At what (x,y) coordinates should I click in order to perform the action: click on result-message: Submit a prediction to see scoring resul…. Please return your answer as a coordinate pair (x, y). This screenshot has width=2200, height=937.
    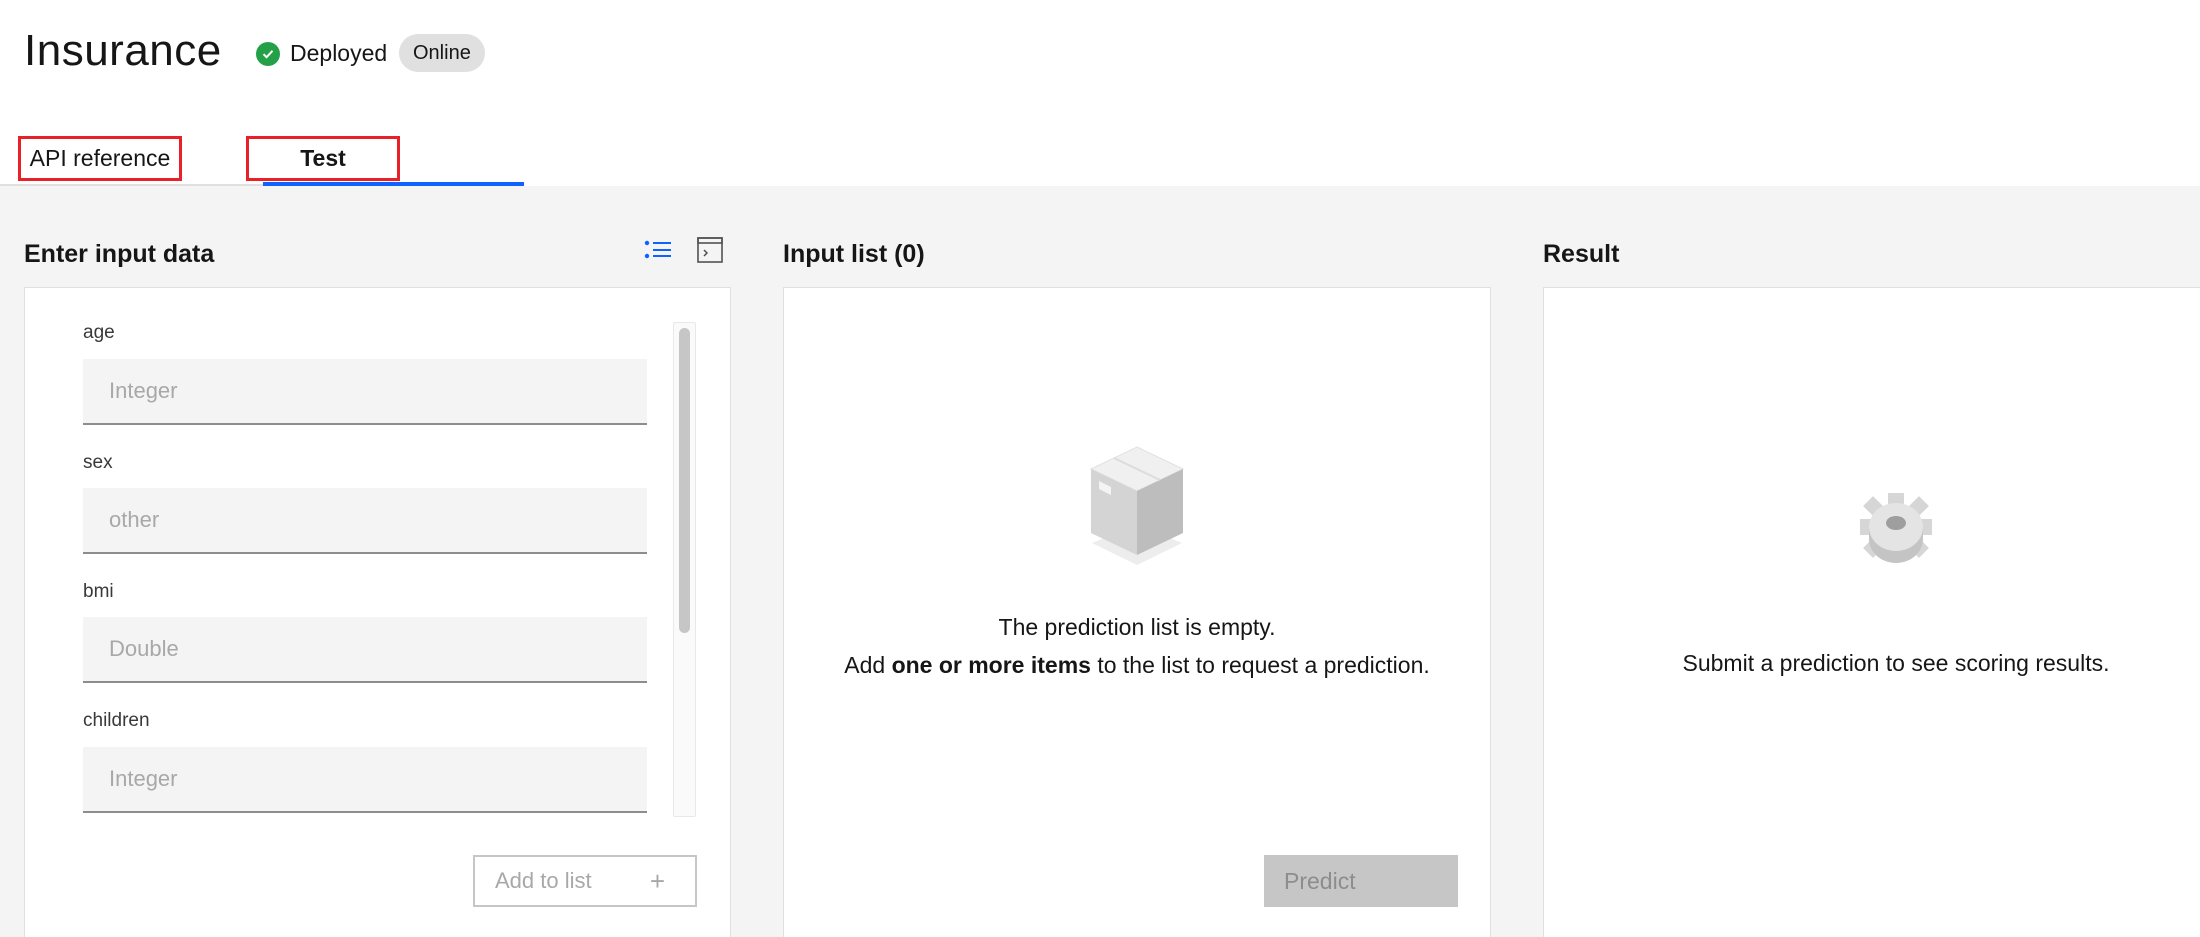
    Looking at the image, I should click on (1896, 663).